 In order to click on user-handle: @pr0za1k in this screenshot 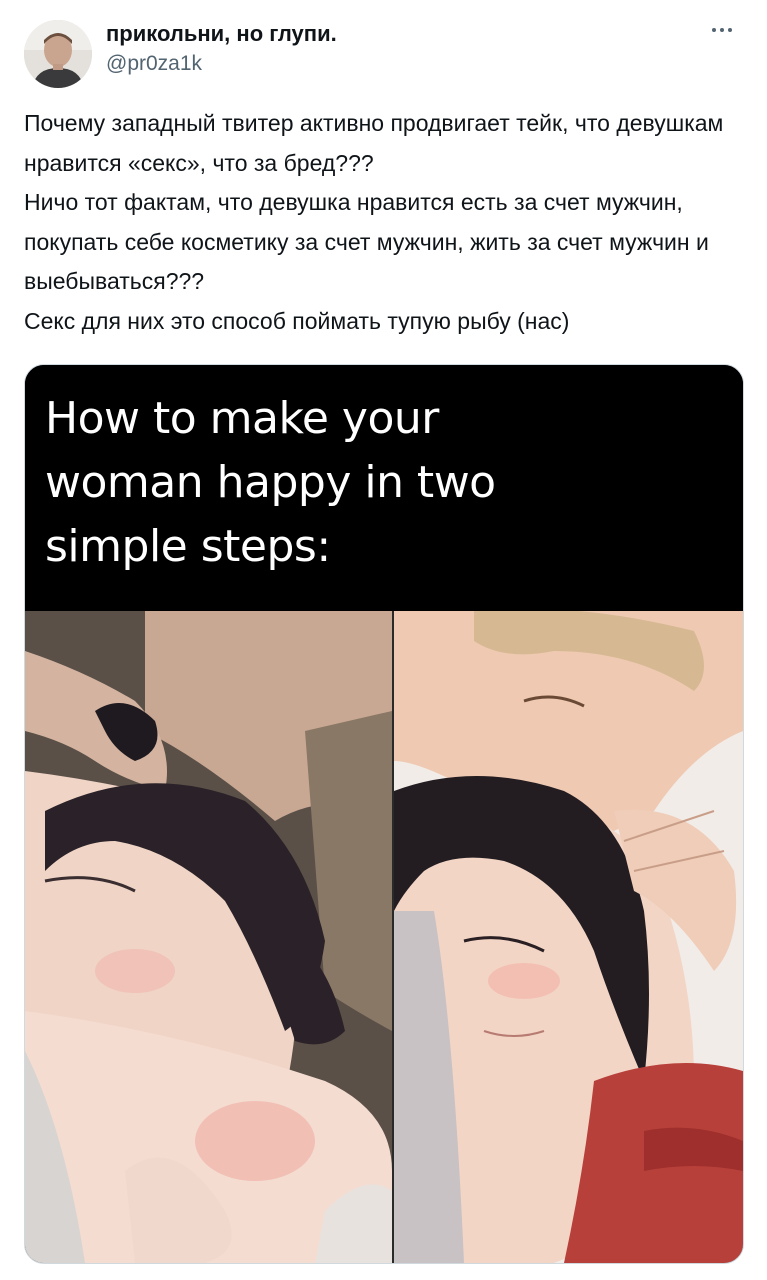, I will do `click(154, 64)`.